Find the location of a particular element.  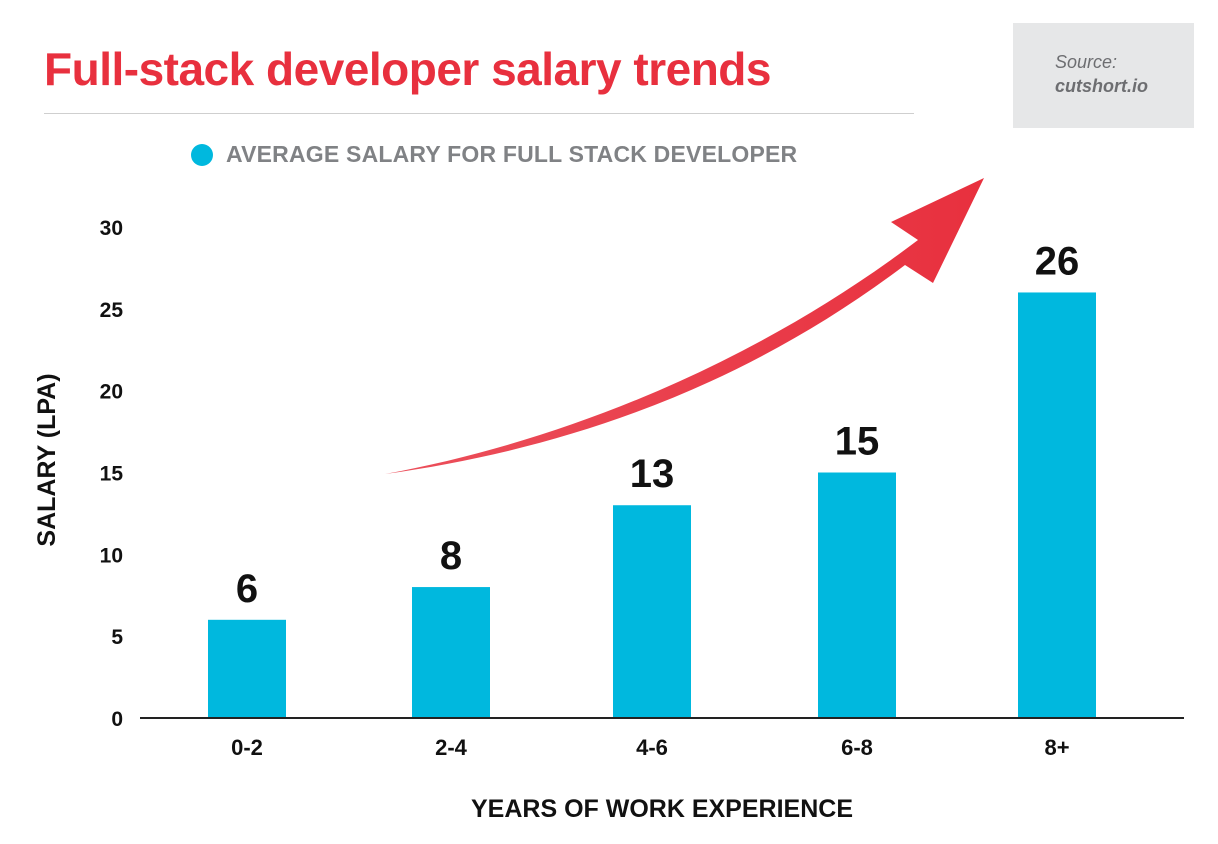

bar-value-label: 26 is located at coordinates (1057, 261).